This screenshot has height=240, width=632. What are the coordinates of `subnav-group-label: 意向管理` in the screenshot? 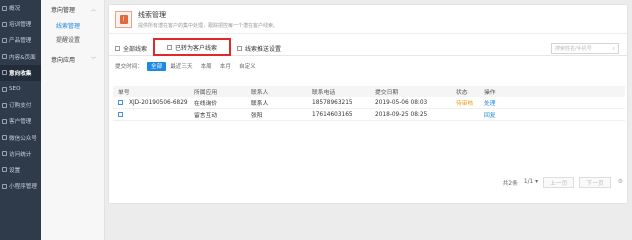 It's located at (63, 10).